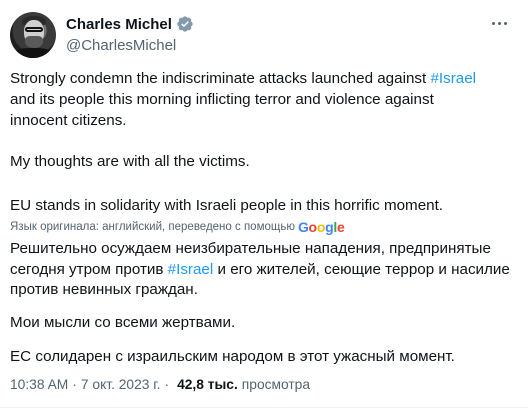 The height and width of the screenshot is (414, 528). I want to click on author-name-row: Charles Michel, so click(130, 24).